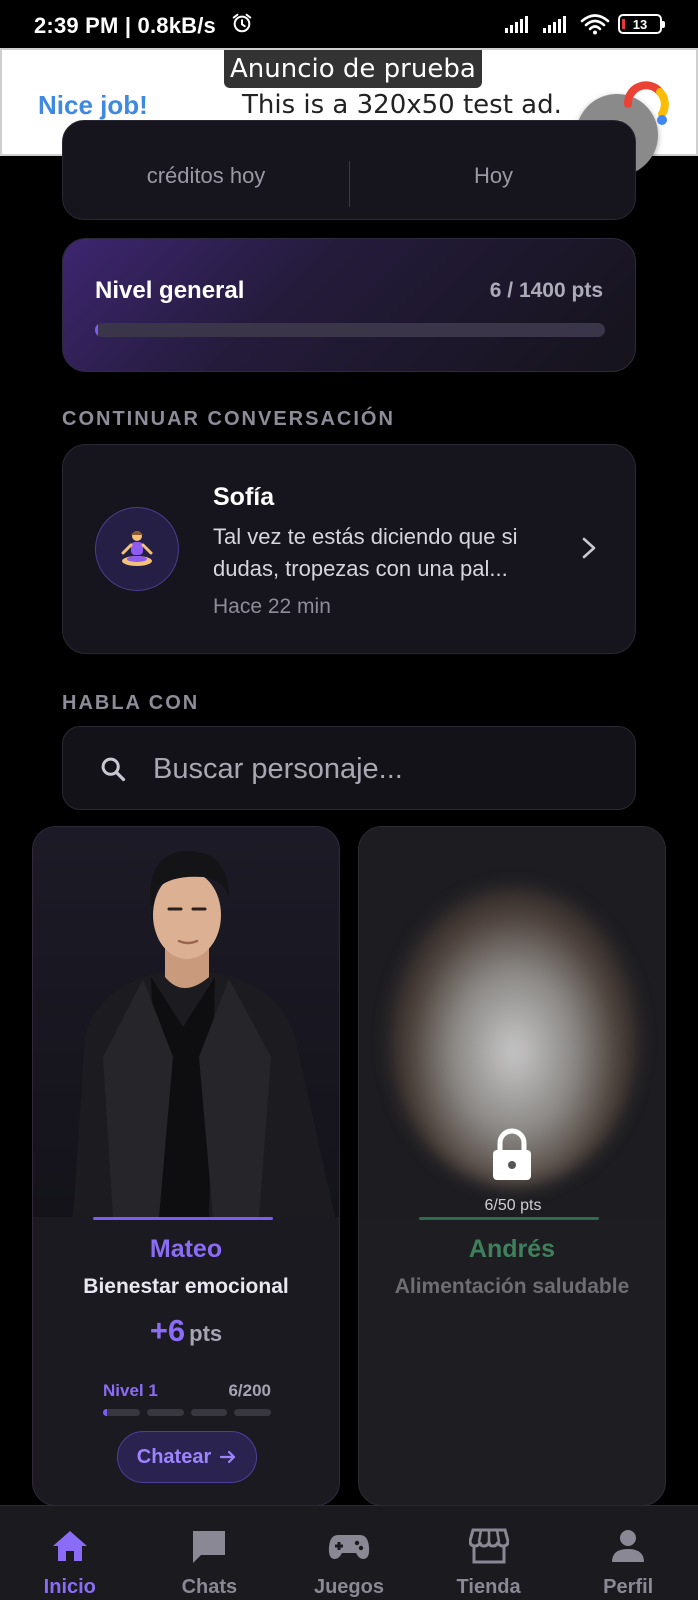  Describe the element at coordinates (228, 1457) in the screenshot. I see `arrow-right-icon` at that location.